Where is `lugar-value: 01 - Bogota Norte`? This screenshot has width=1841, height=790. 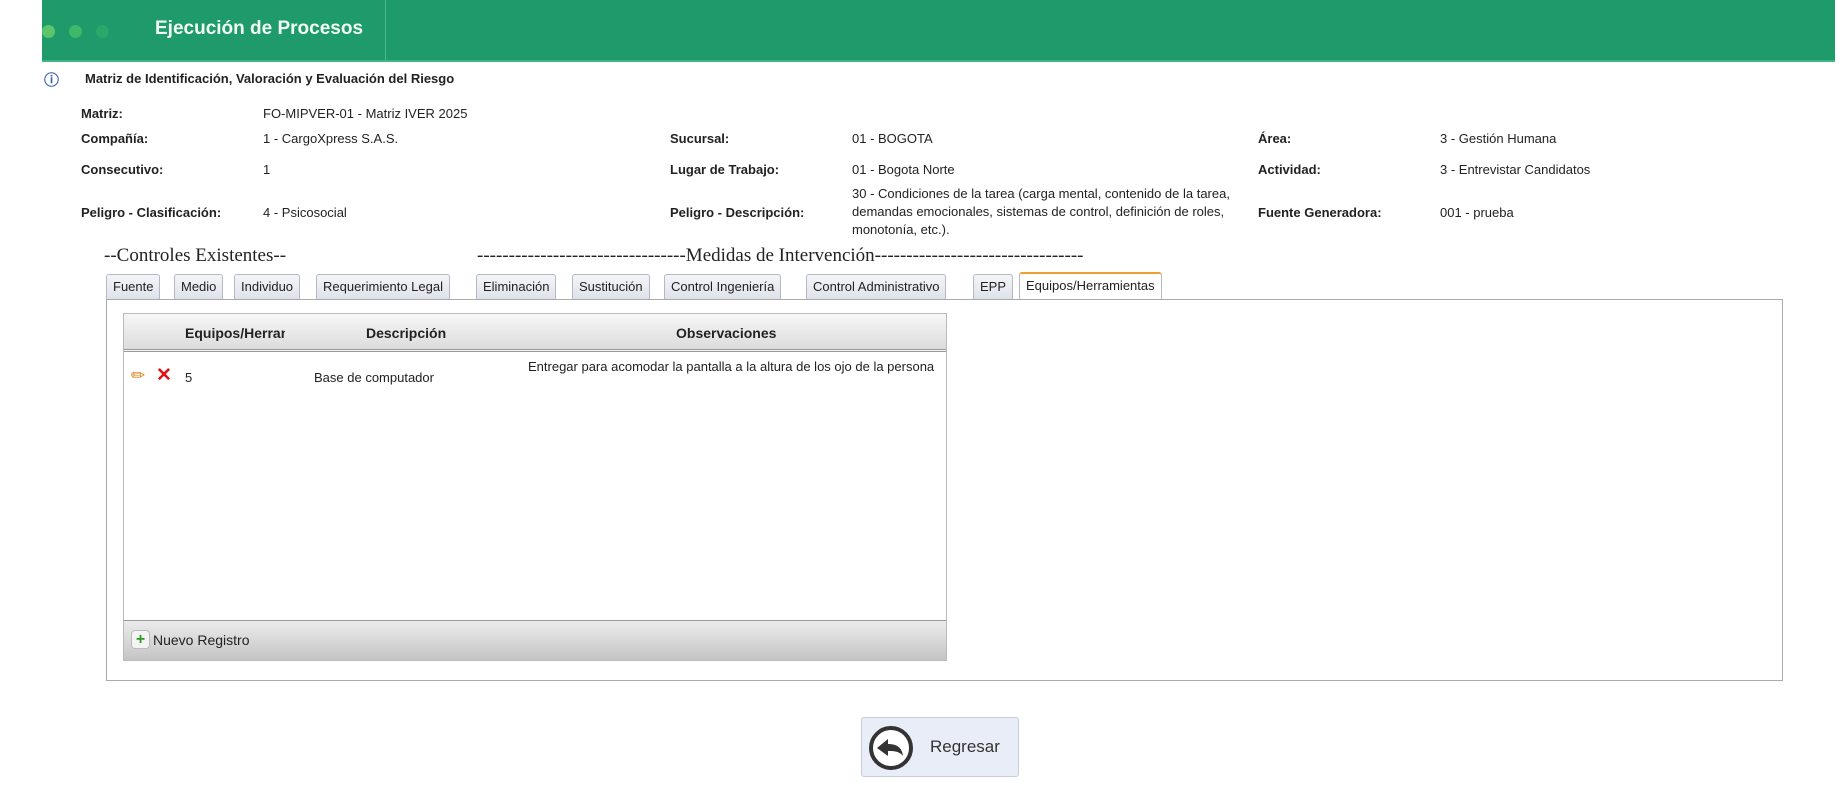
lugar-value: 01 - Bogota Norte is located at coordinates (903, 169).